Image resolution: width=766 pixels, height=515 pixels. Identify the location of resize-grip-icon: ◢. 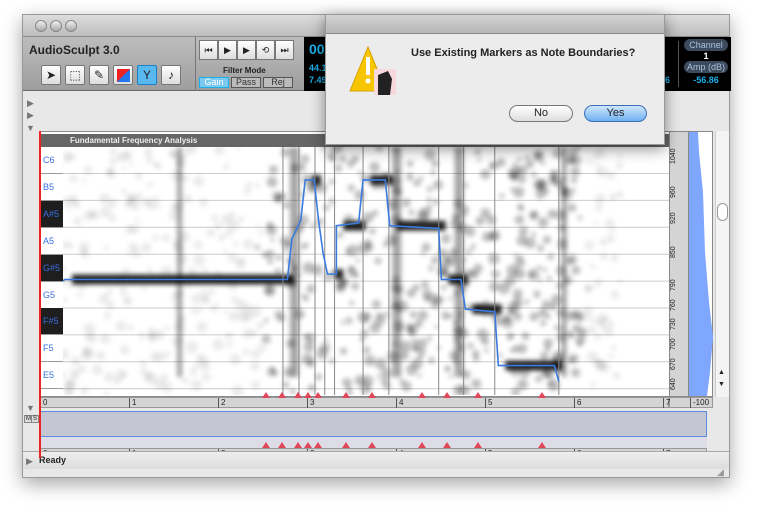
(720, 472).